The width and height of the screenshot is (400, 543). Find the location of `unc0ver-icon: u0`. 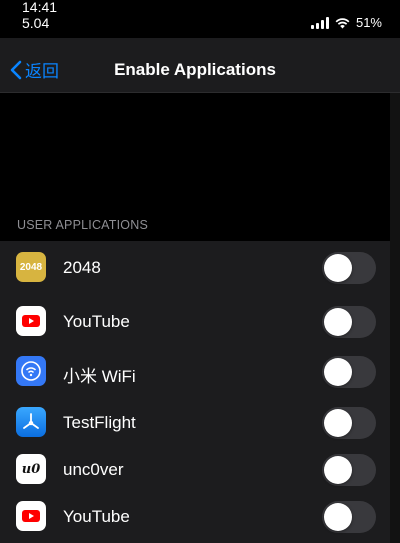

unc0ver-icon: u0 is located at coordinates (31, 469).